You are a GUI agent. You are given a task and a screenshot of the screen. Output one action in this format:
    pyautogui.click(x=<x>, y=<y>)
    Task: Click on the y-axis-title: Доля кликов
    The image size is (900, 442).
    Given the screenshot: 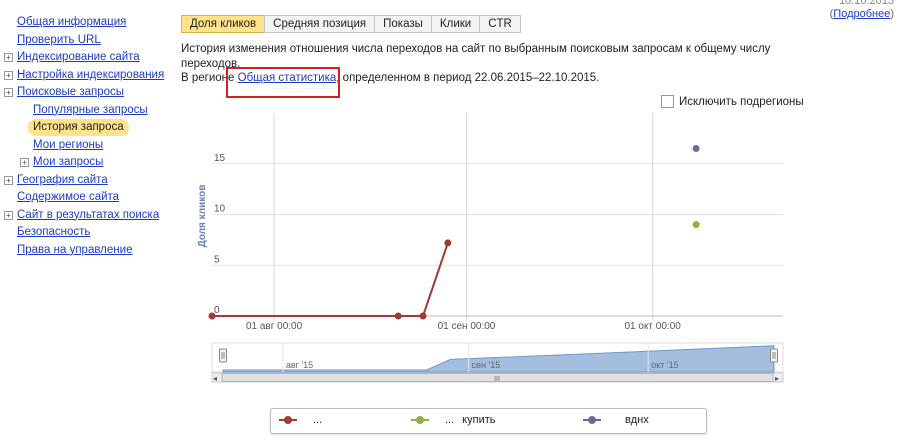 What is the action you would take?
    pyautogui.click(x=202, y=216)
    